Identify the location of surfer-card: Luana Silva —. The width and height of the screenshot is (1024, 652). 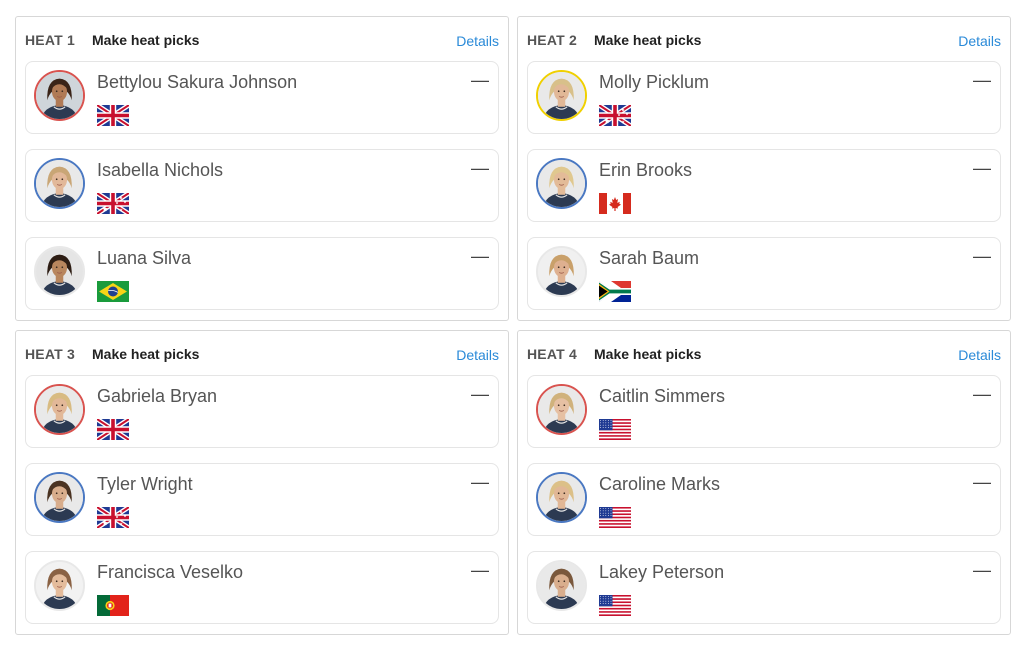
(262, 273).